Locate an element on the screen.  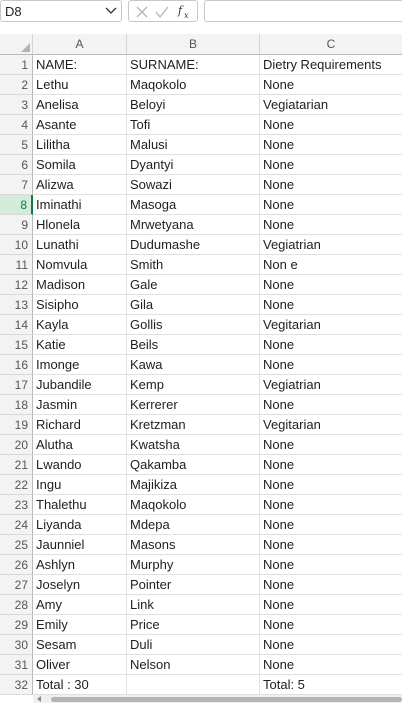
cell-b: Kemp is located at coordinates (193, 385).